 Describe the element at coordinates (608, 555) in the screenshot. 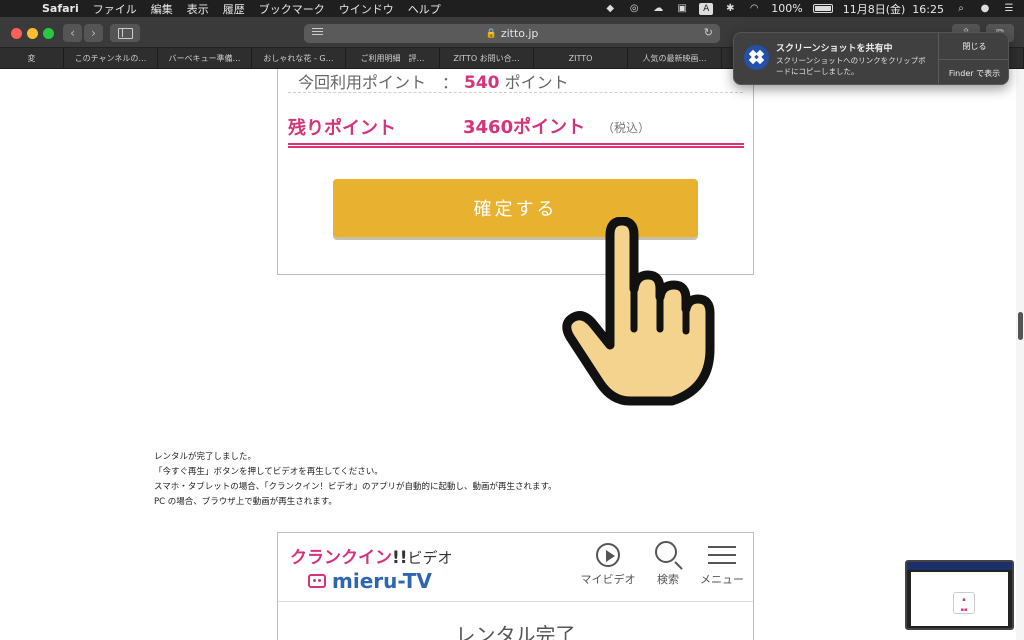

I see `play-icon` at that location.